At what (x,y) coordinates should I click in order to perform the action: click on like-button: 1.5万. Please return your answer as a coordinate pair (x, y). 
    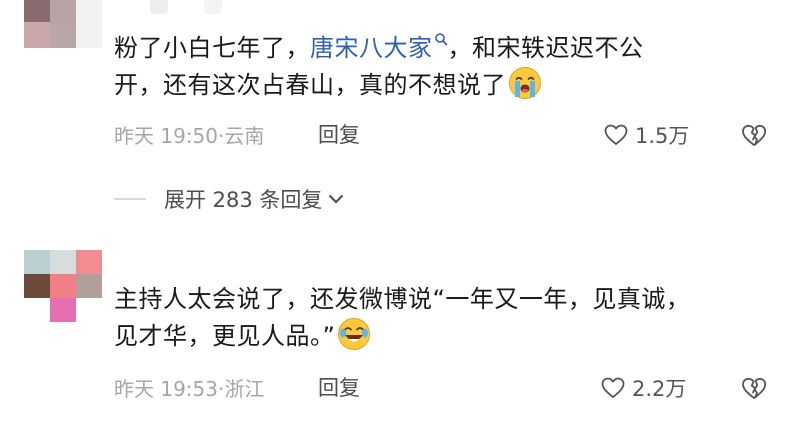
    Looking at the image, I should click on (646, 135).